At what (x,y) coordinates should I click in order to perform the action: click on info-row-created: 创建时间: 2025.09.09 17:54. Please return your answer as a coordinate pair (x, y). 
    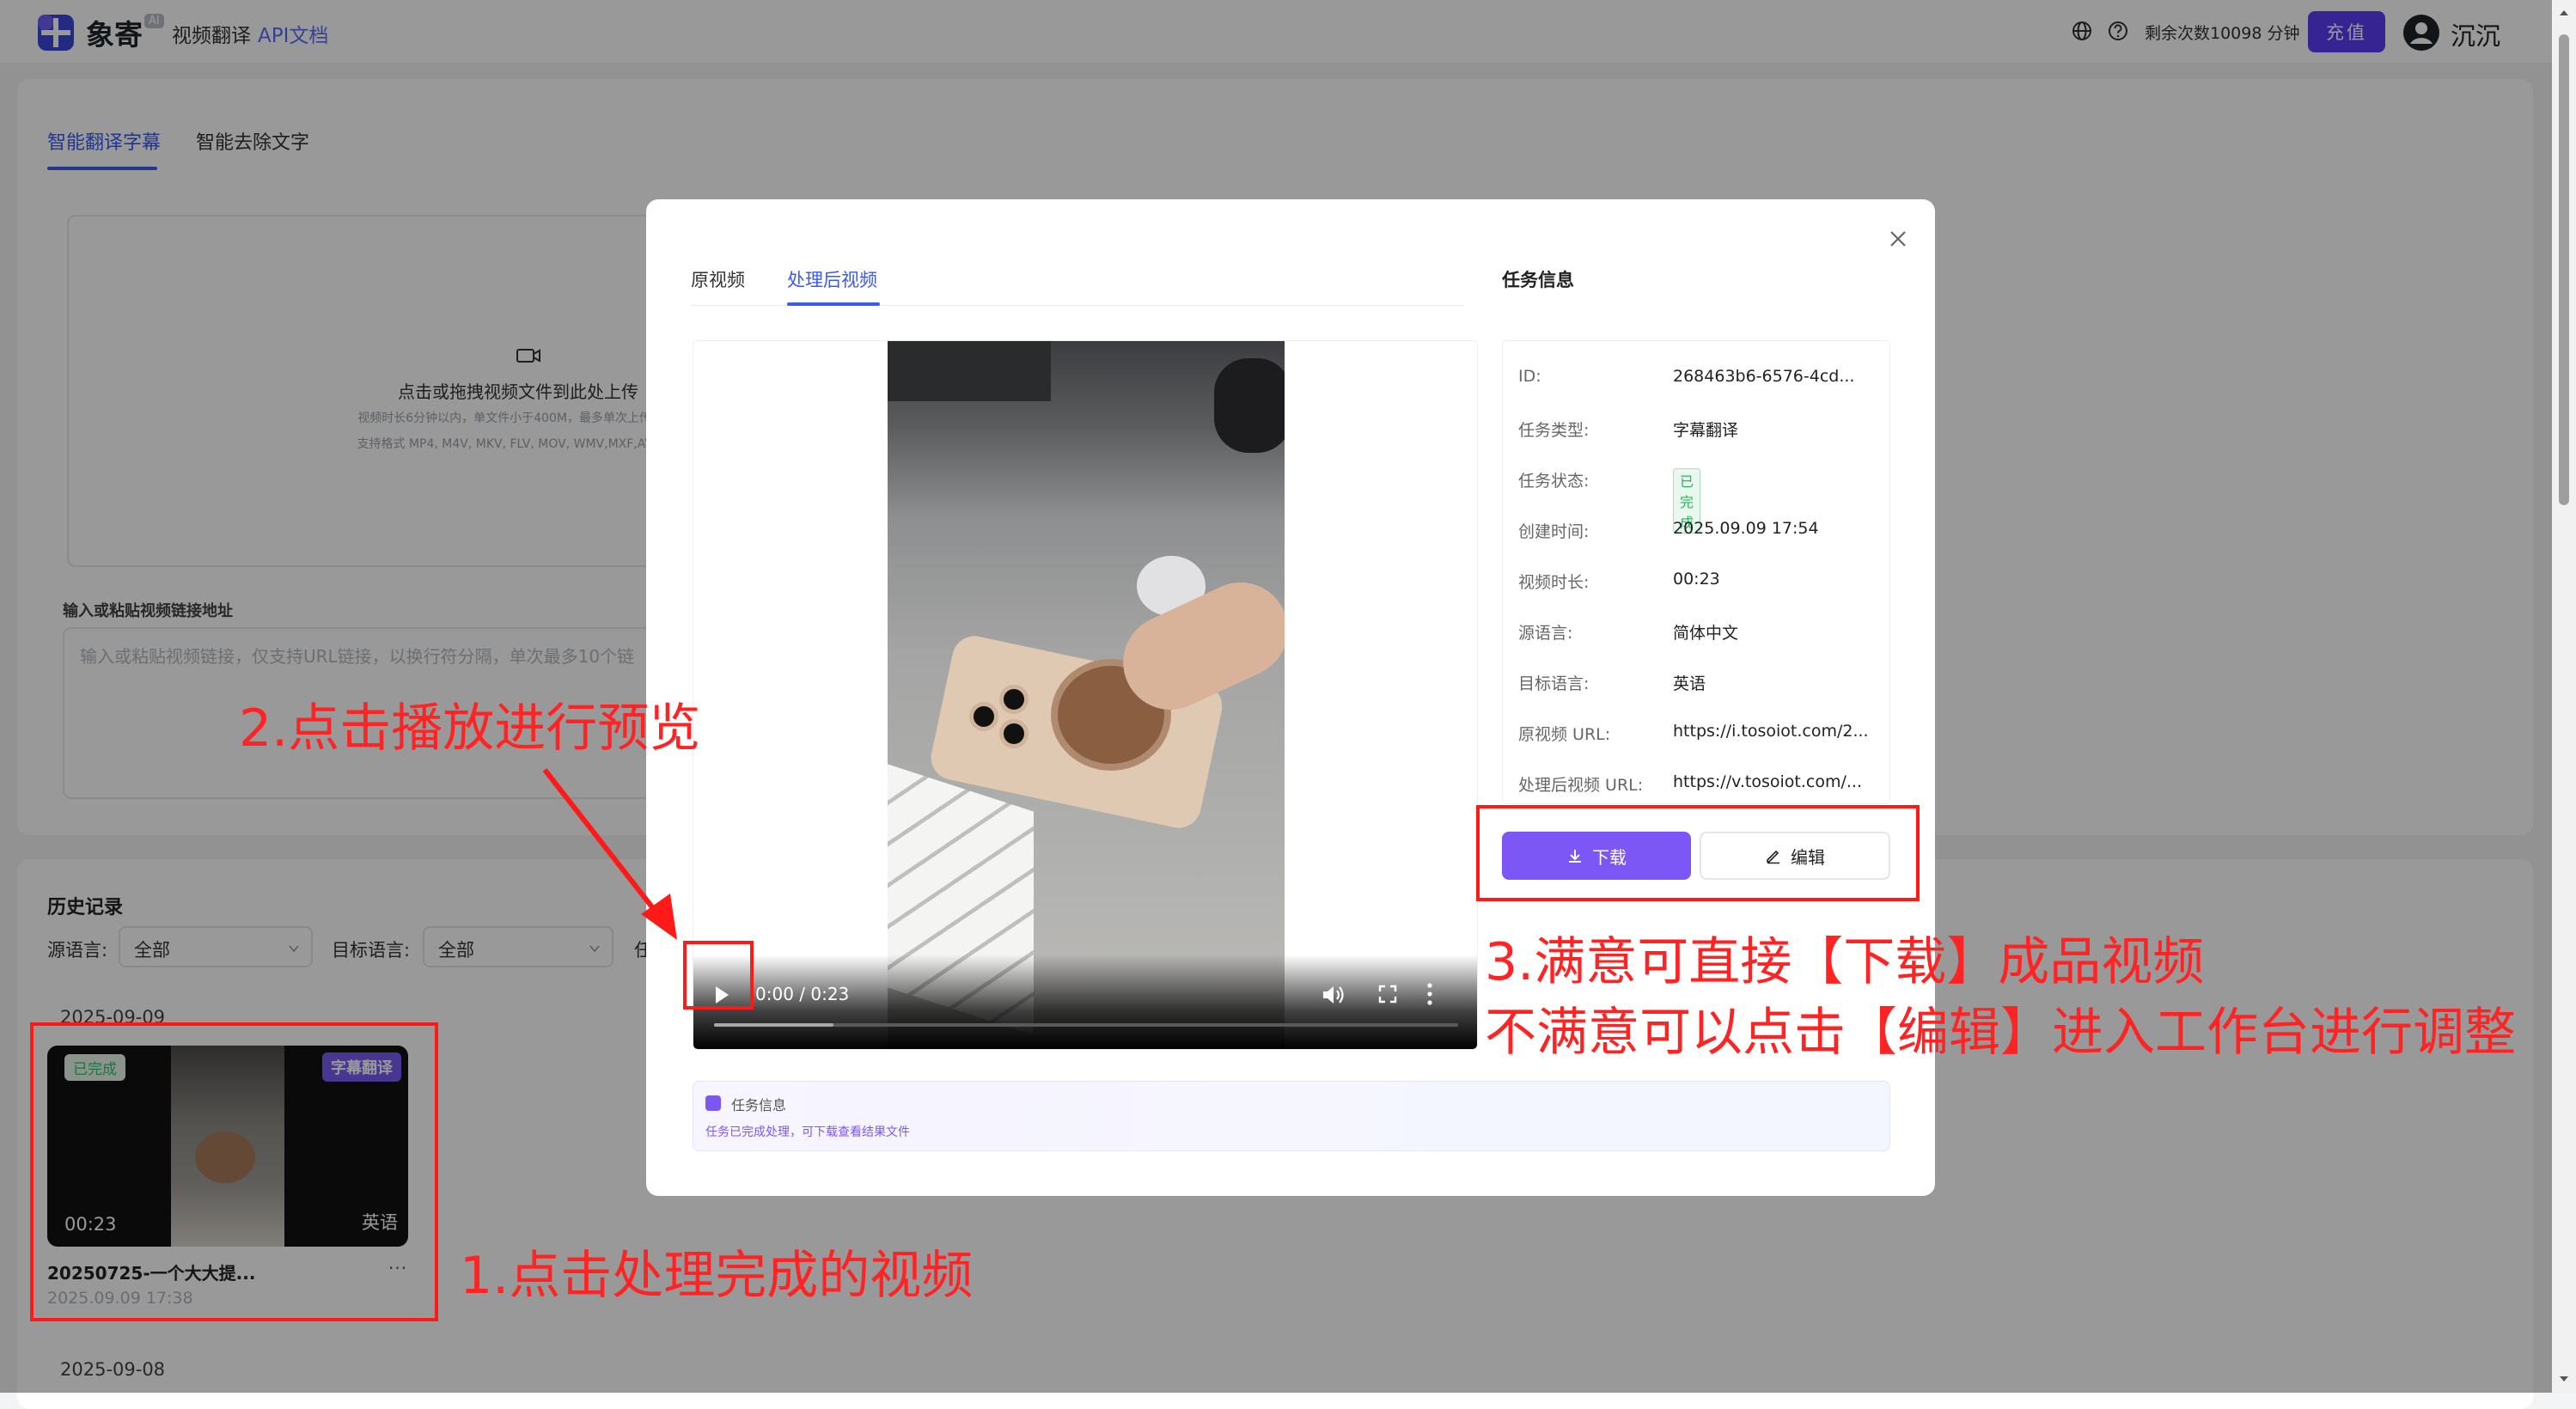
    Looking at the image, I should click on (1668, 530).